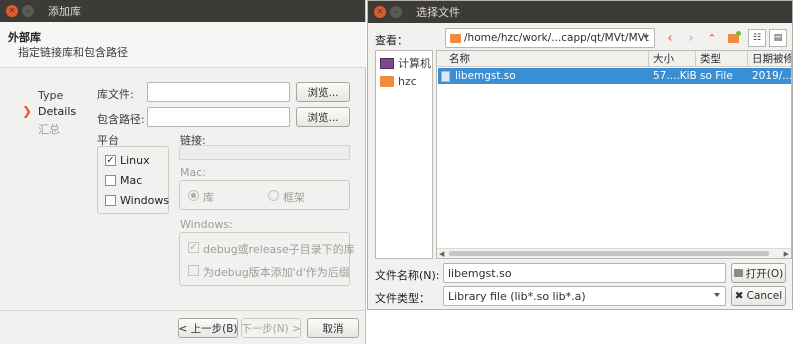 Image resolution: width=796 pixels, height=344 pixels. What do you see at coordinates (738, 273) in the screenshot?
I see `open-icon` at bounding box center [738, 273].